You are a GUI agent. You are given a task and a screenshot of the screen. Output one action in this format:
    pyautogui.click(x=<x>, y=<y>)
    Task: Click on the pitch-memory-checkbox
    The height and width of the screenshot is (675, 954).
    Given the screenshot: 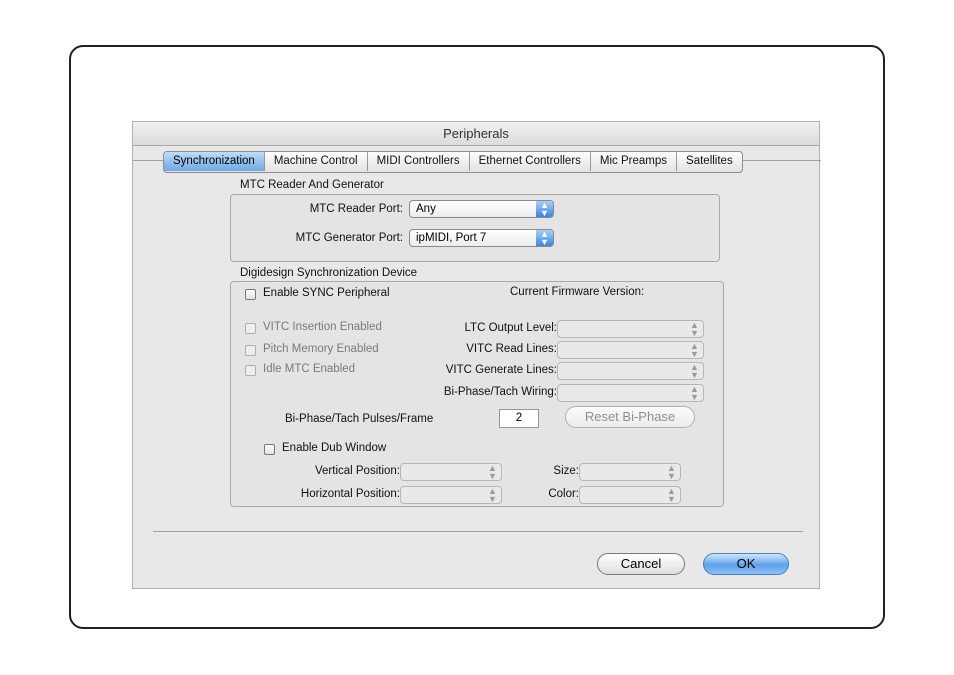 What is the action you would take?
    pyautogui.click(x=250, y=350)
    